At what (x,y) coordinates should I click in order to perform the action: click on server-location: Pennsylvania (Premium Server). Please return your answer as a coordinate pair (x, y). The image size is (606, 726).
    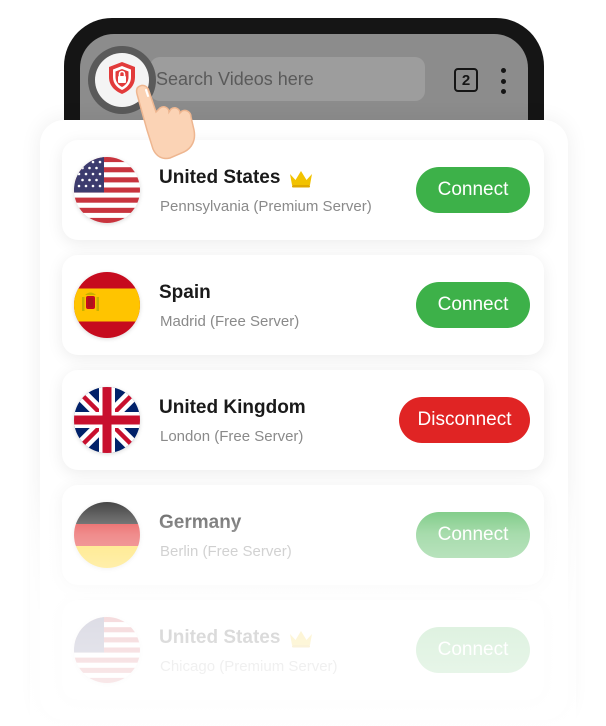
    Looking at the image, I should click on (266, 206).